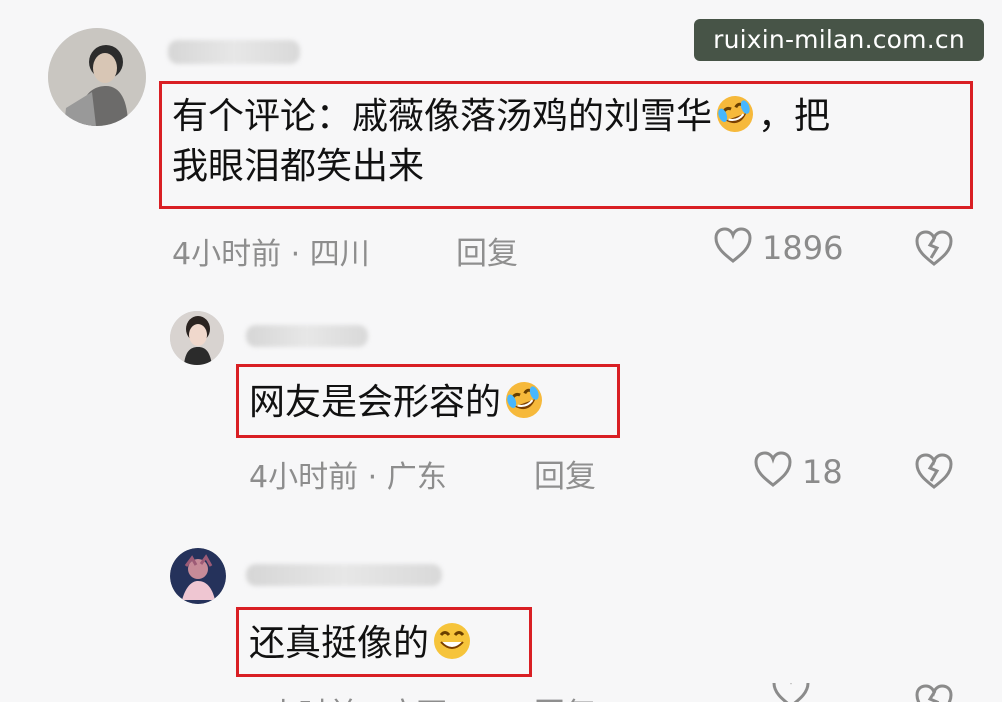 The image size is (1002, 702). I want to click on watermark-badge: ruixin-milan.com.cn, so click(839, 40).